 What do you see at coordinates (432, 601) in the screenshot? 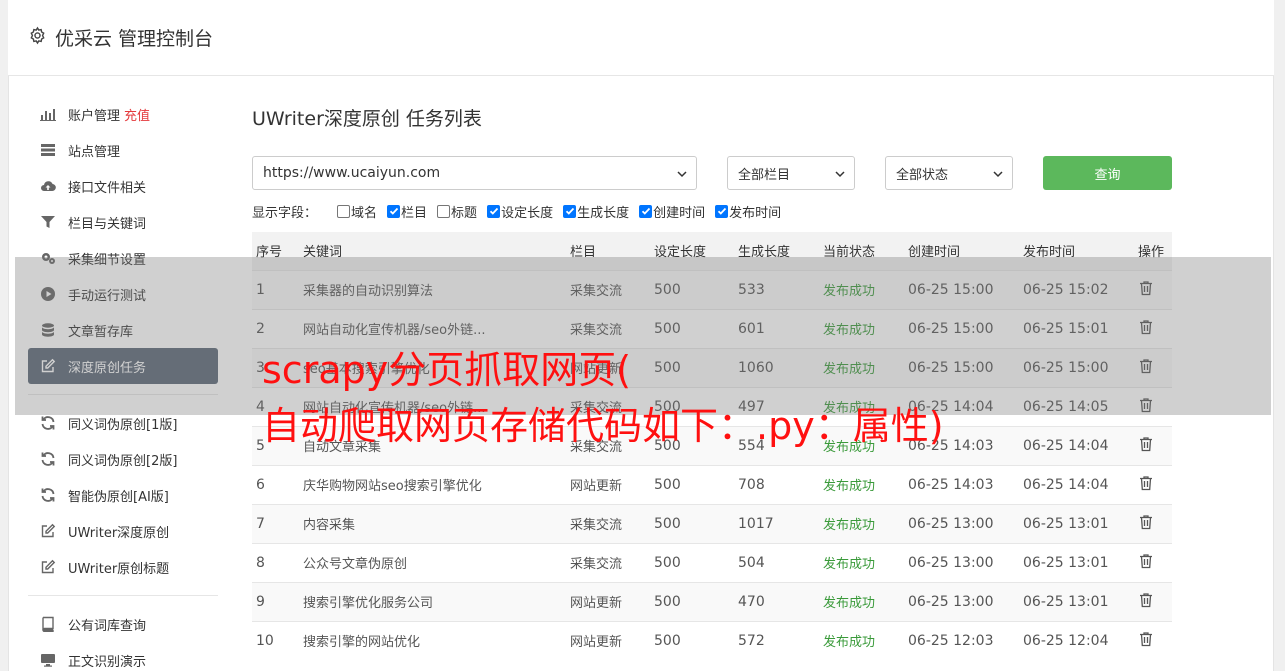
I see `table-cell: 搜索引擎优化服务公司` at bounding box center [432, 601].